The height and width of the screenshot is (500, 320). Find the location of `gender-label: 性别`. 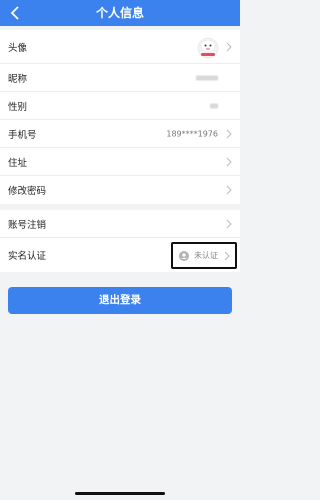

gender-label: 性别 is located at coordinates (18, 107).